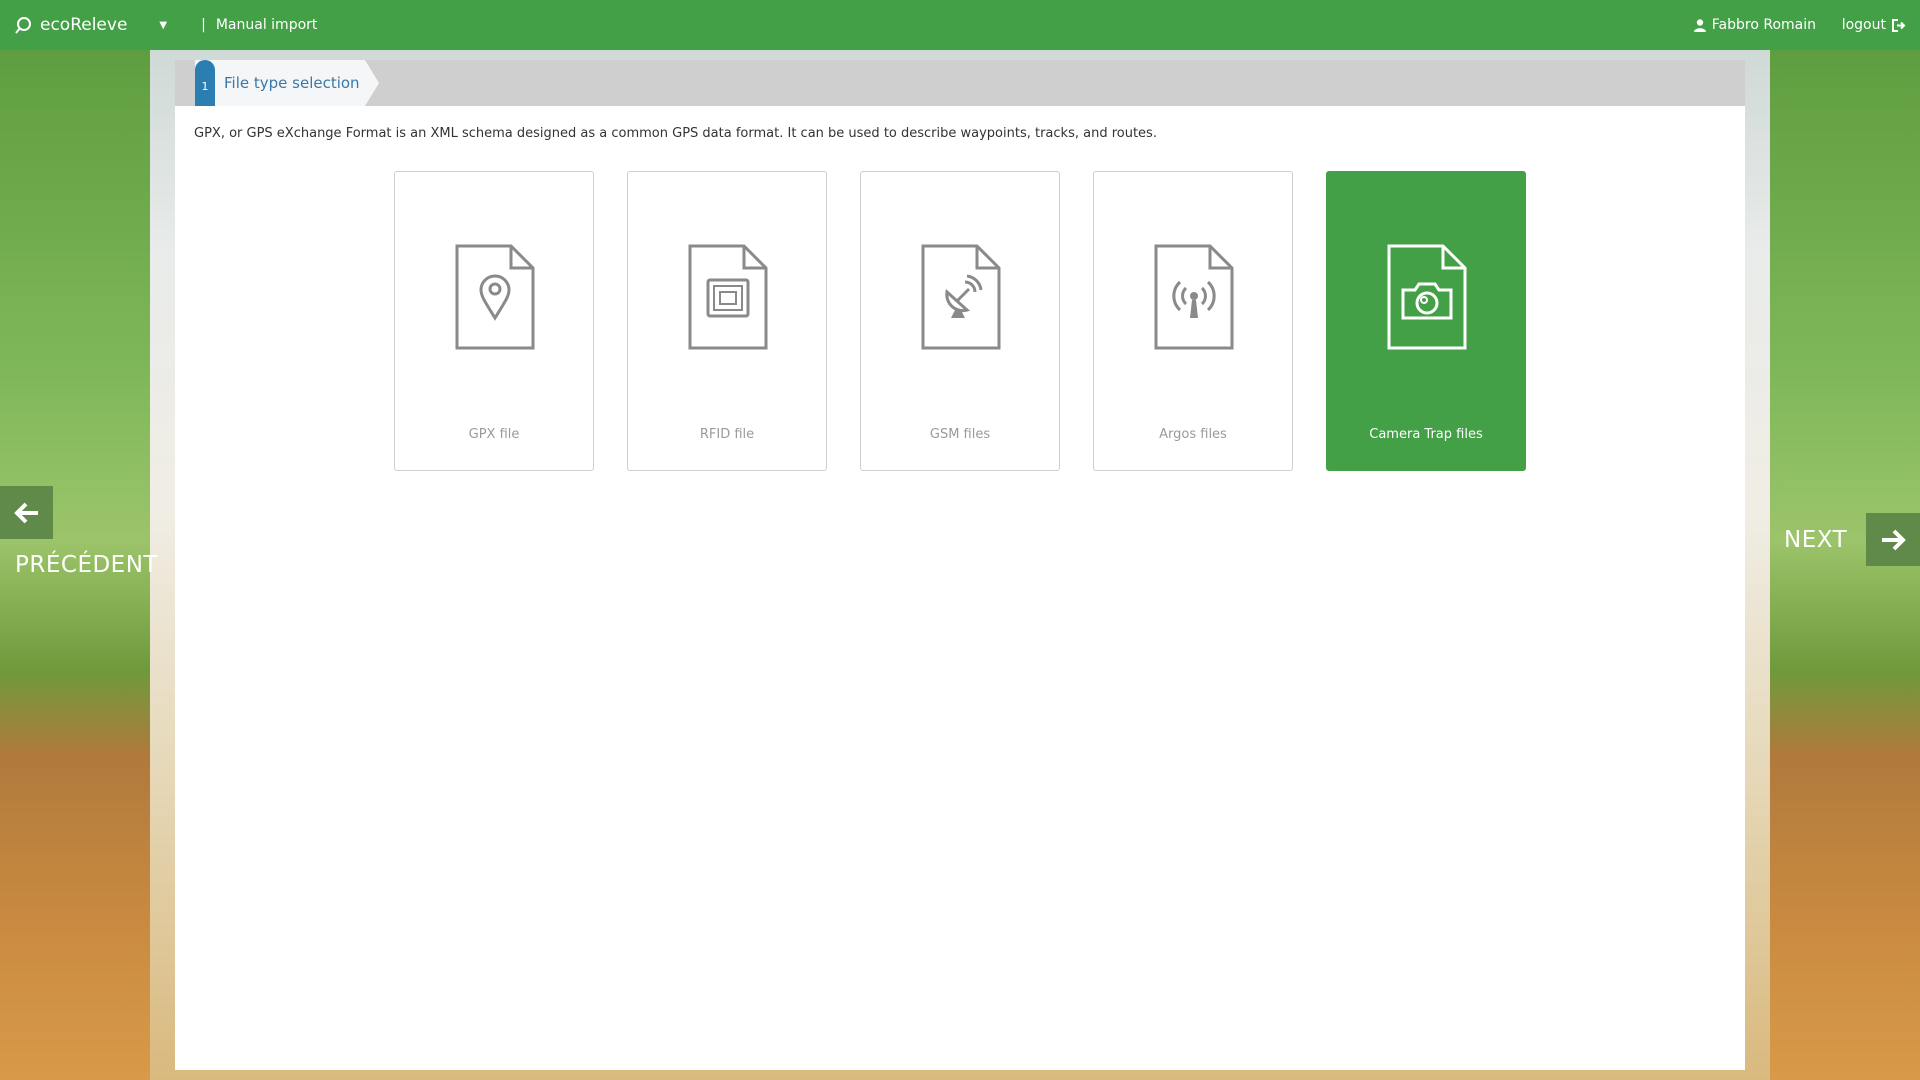 The width and height of the screenshot is (1920, 1080). Describe the element at coordinates (1193, 434) in the screenshot. I see `file-type-label: Argos files` at that location.